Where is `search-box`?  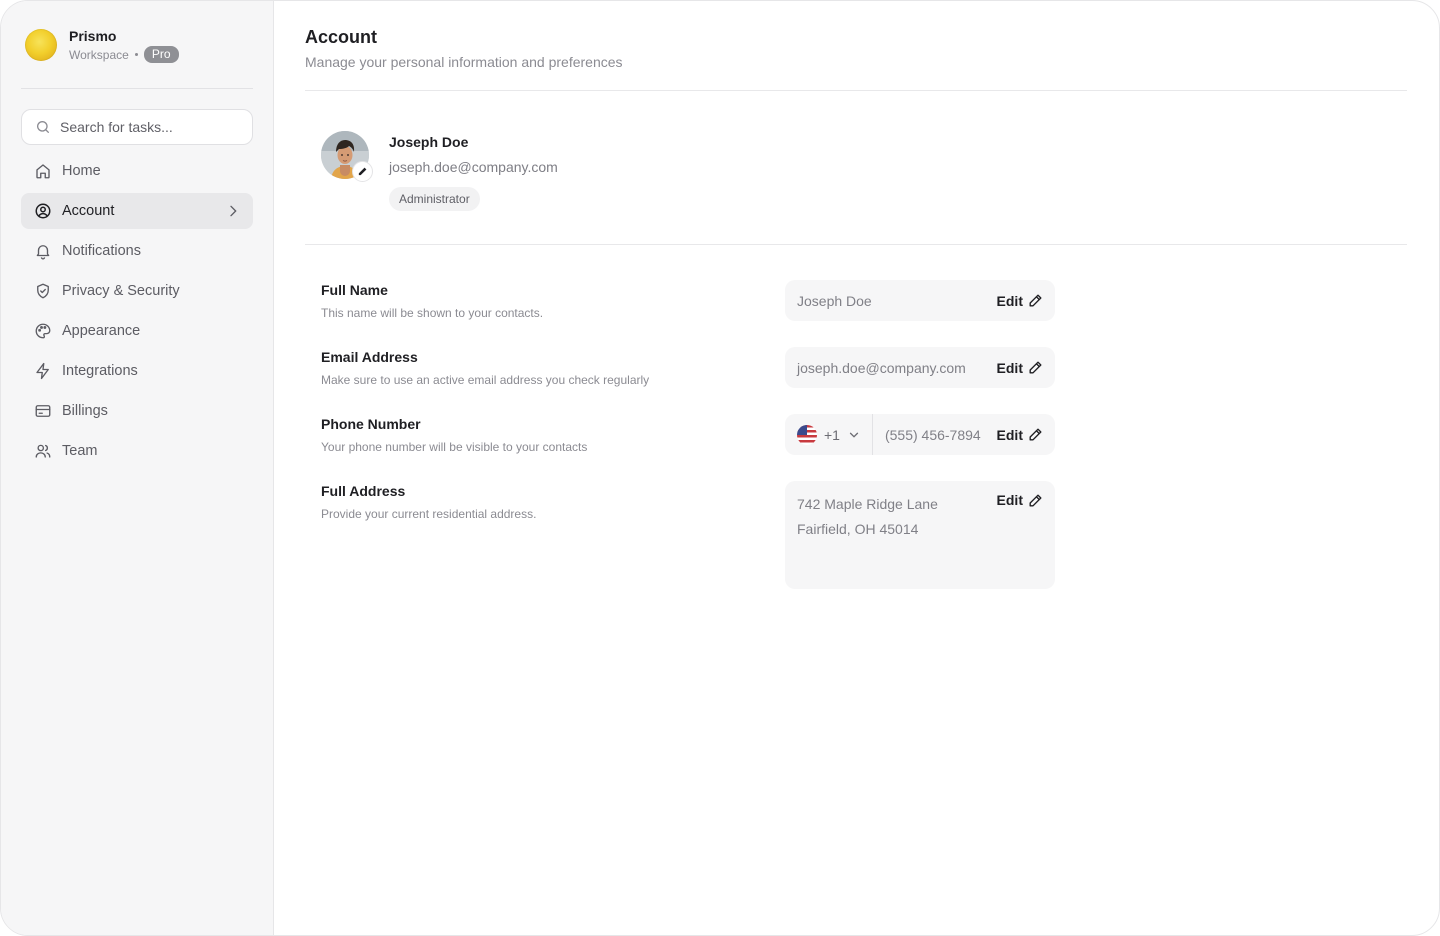
search-box is located at coordinates (137, 127).